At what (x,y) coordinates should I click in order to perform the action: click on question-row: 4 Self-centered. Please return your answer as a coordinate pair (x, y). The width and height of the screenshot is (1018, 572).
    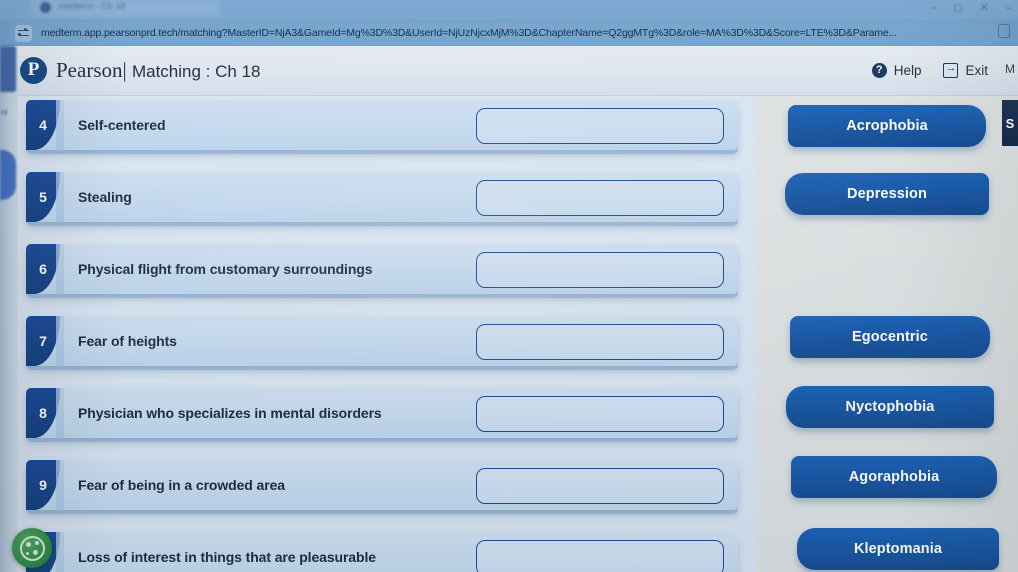
    Looking at the image, I should click on (382, 125).